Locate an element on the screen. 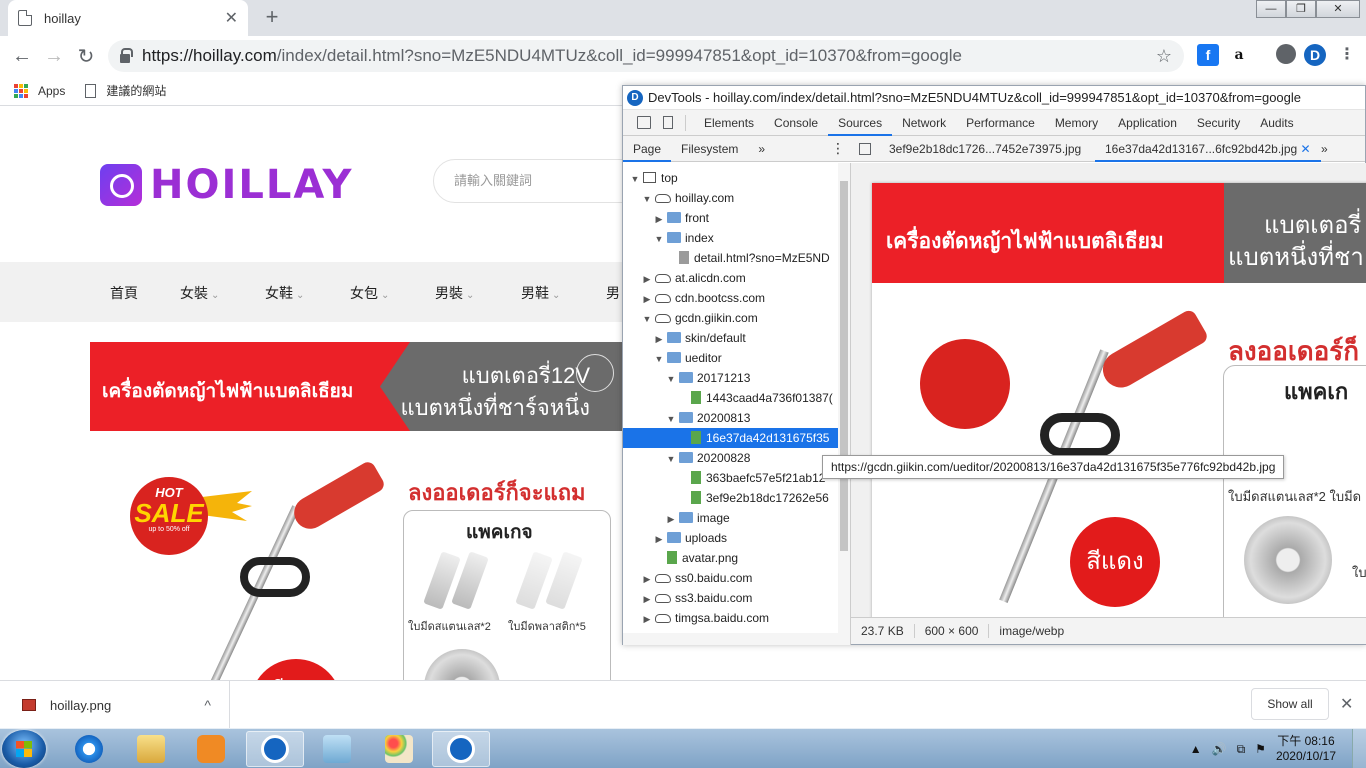  browser-tab: hoillay ✕ is located at coordinates (128, 18).